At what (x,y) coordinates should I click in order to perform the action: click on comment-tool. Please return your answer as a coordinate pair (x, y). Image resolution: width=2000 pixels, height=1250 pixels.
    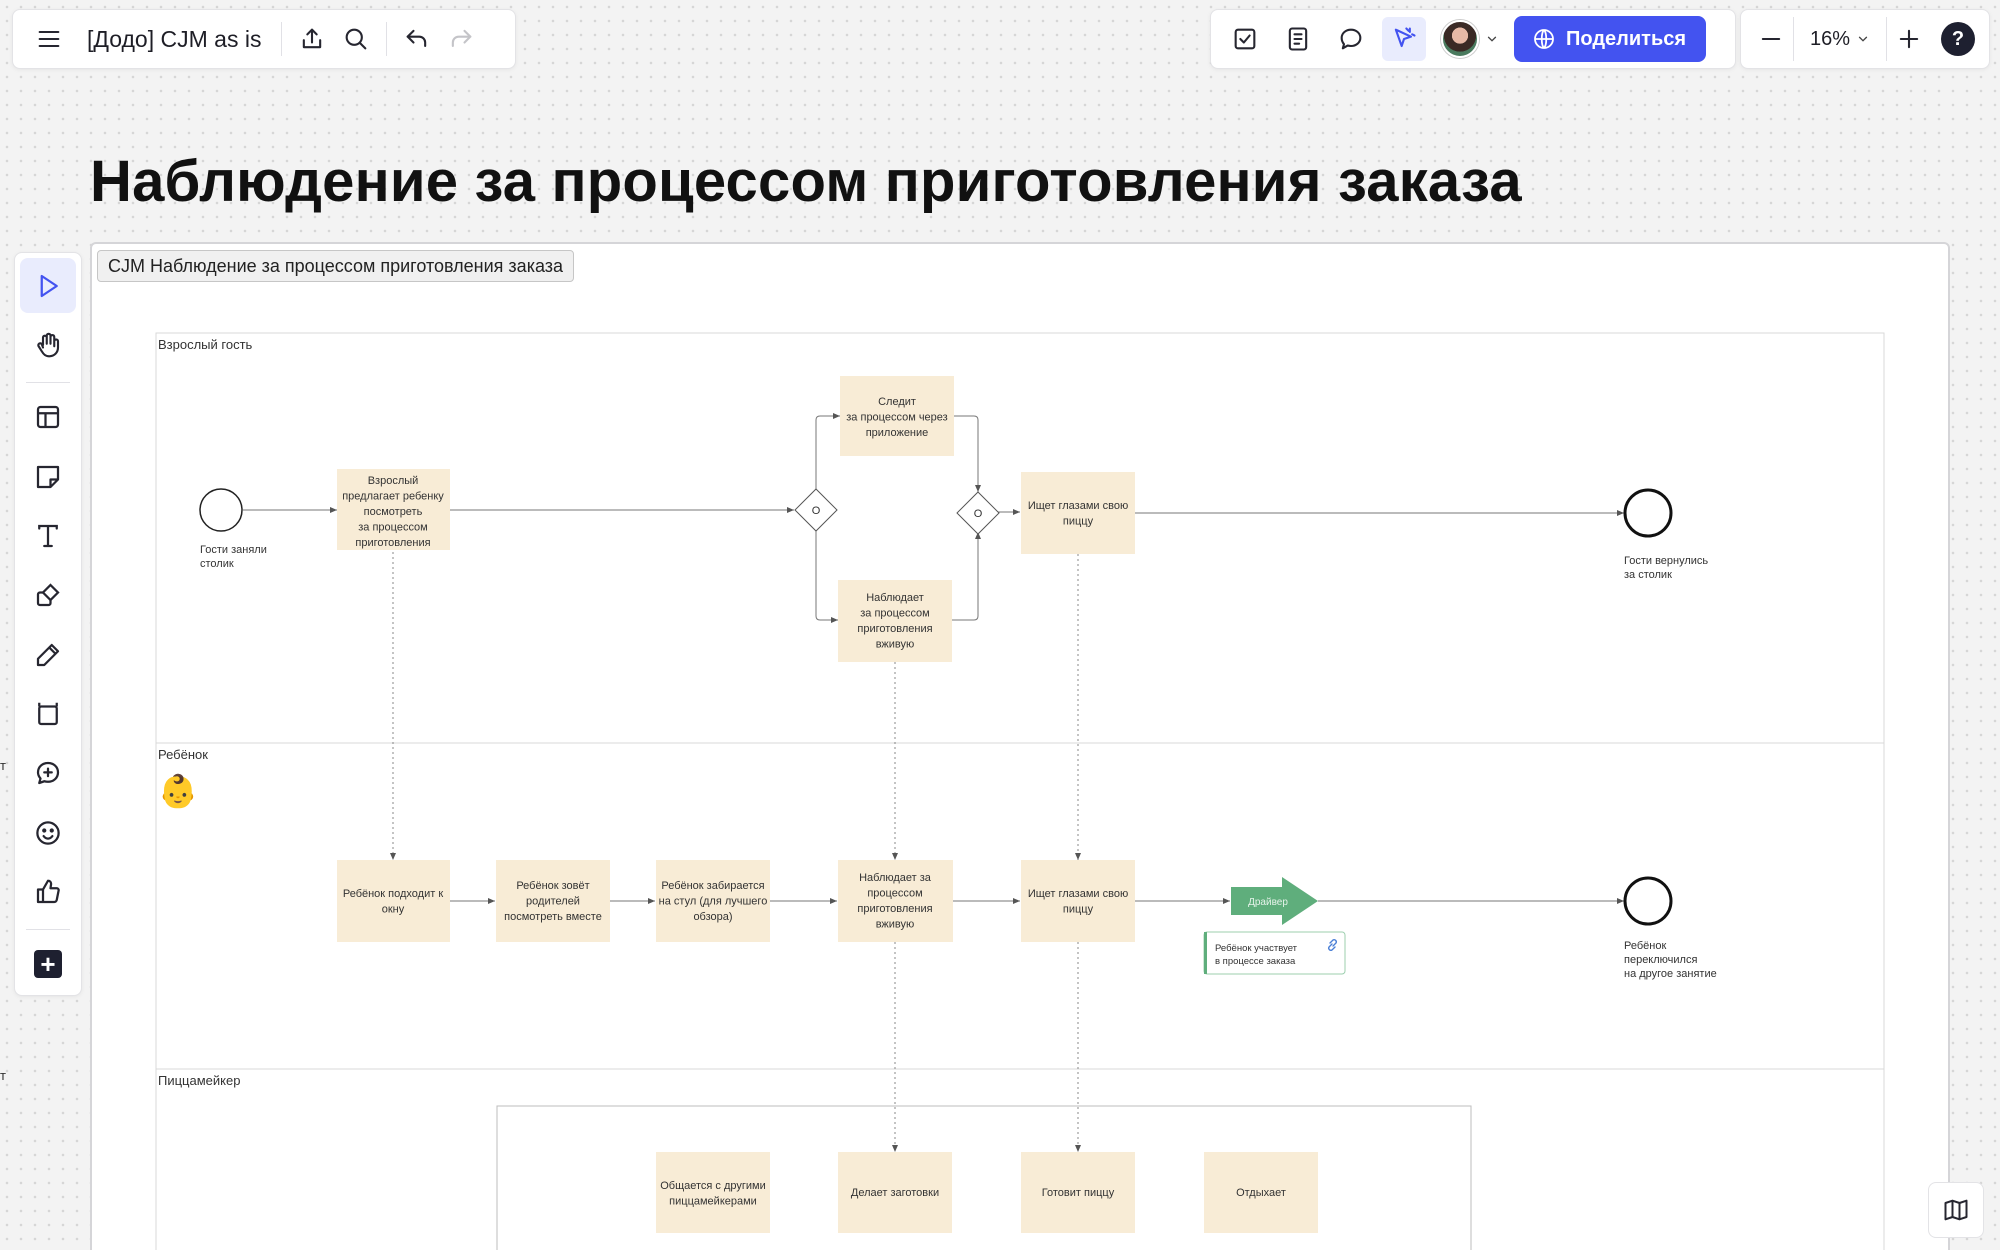
    Looking at the image, I should click on (48, 773).